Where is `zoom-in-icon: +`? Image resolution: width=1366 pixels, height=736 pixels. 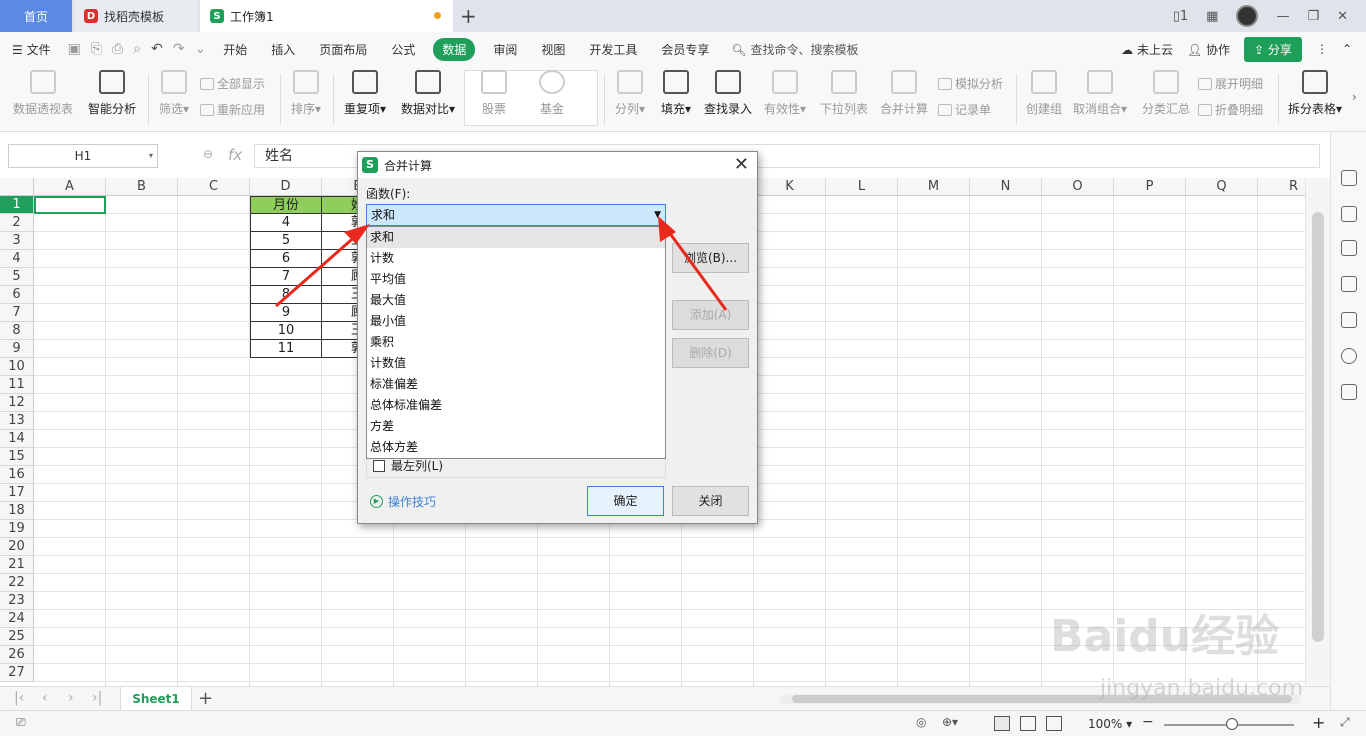
zoom-in-icon: + is located at coordinates (1318, 722).